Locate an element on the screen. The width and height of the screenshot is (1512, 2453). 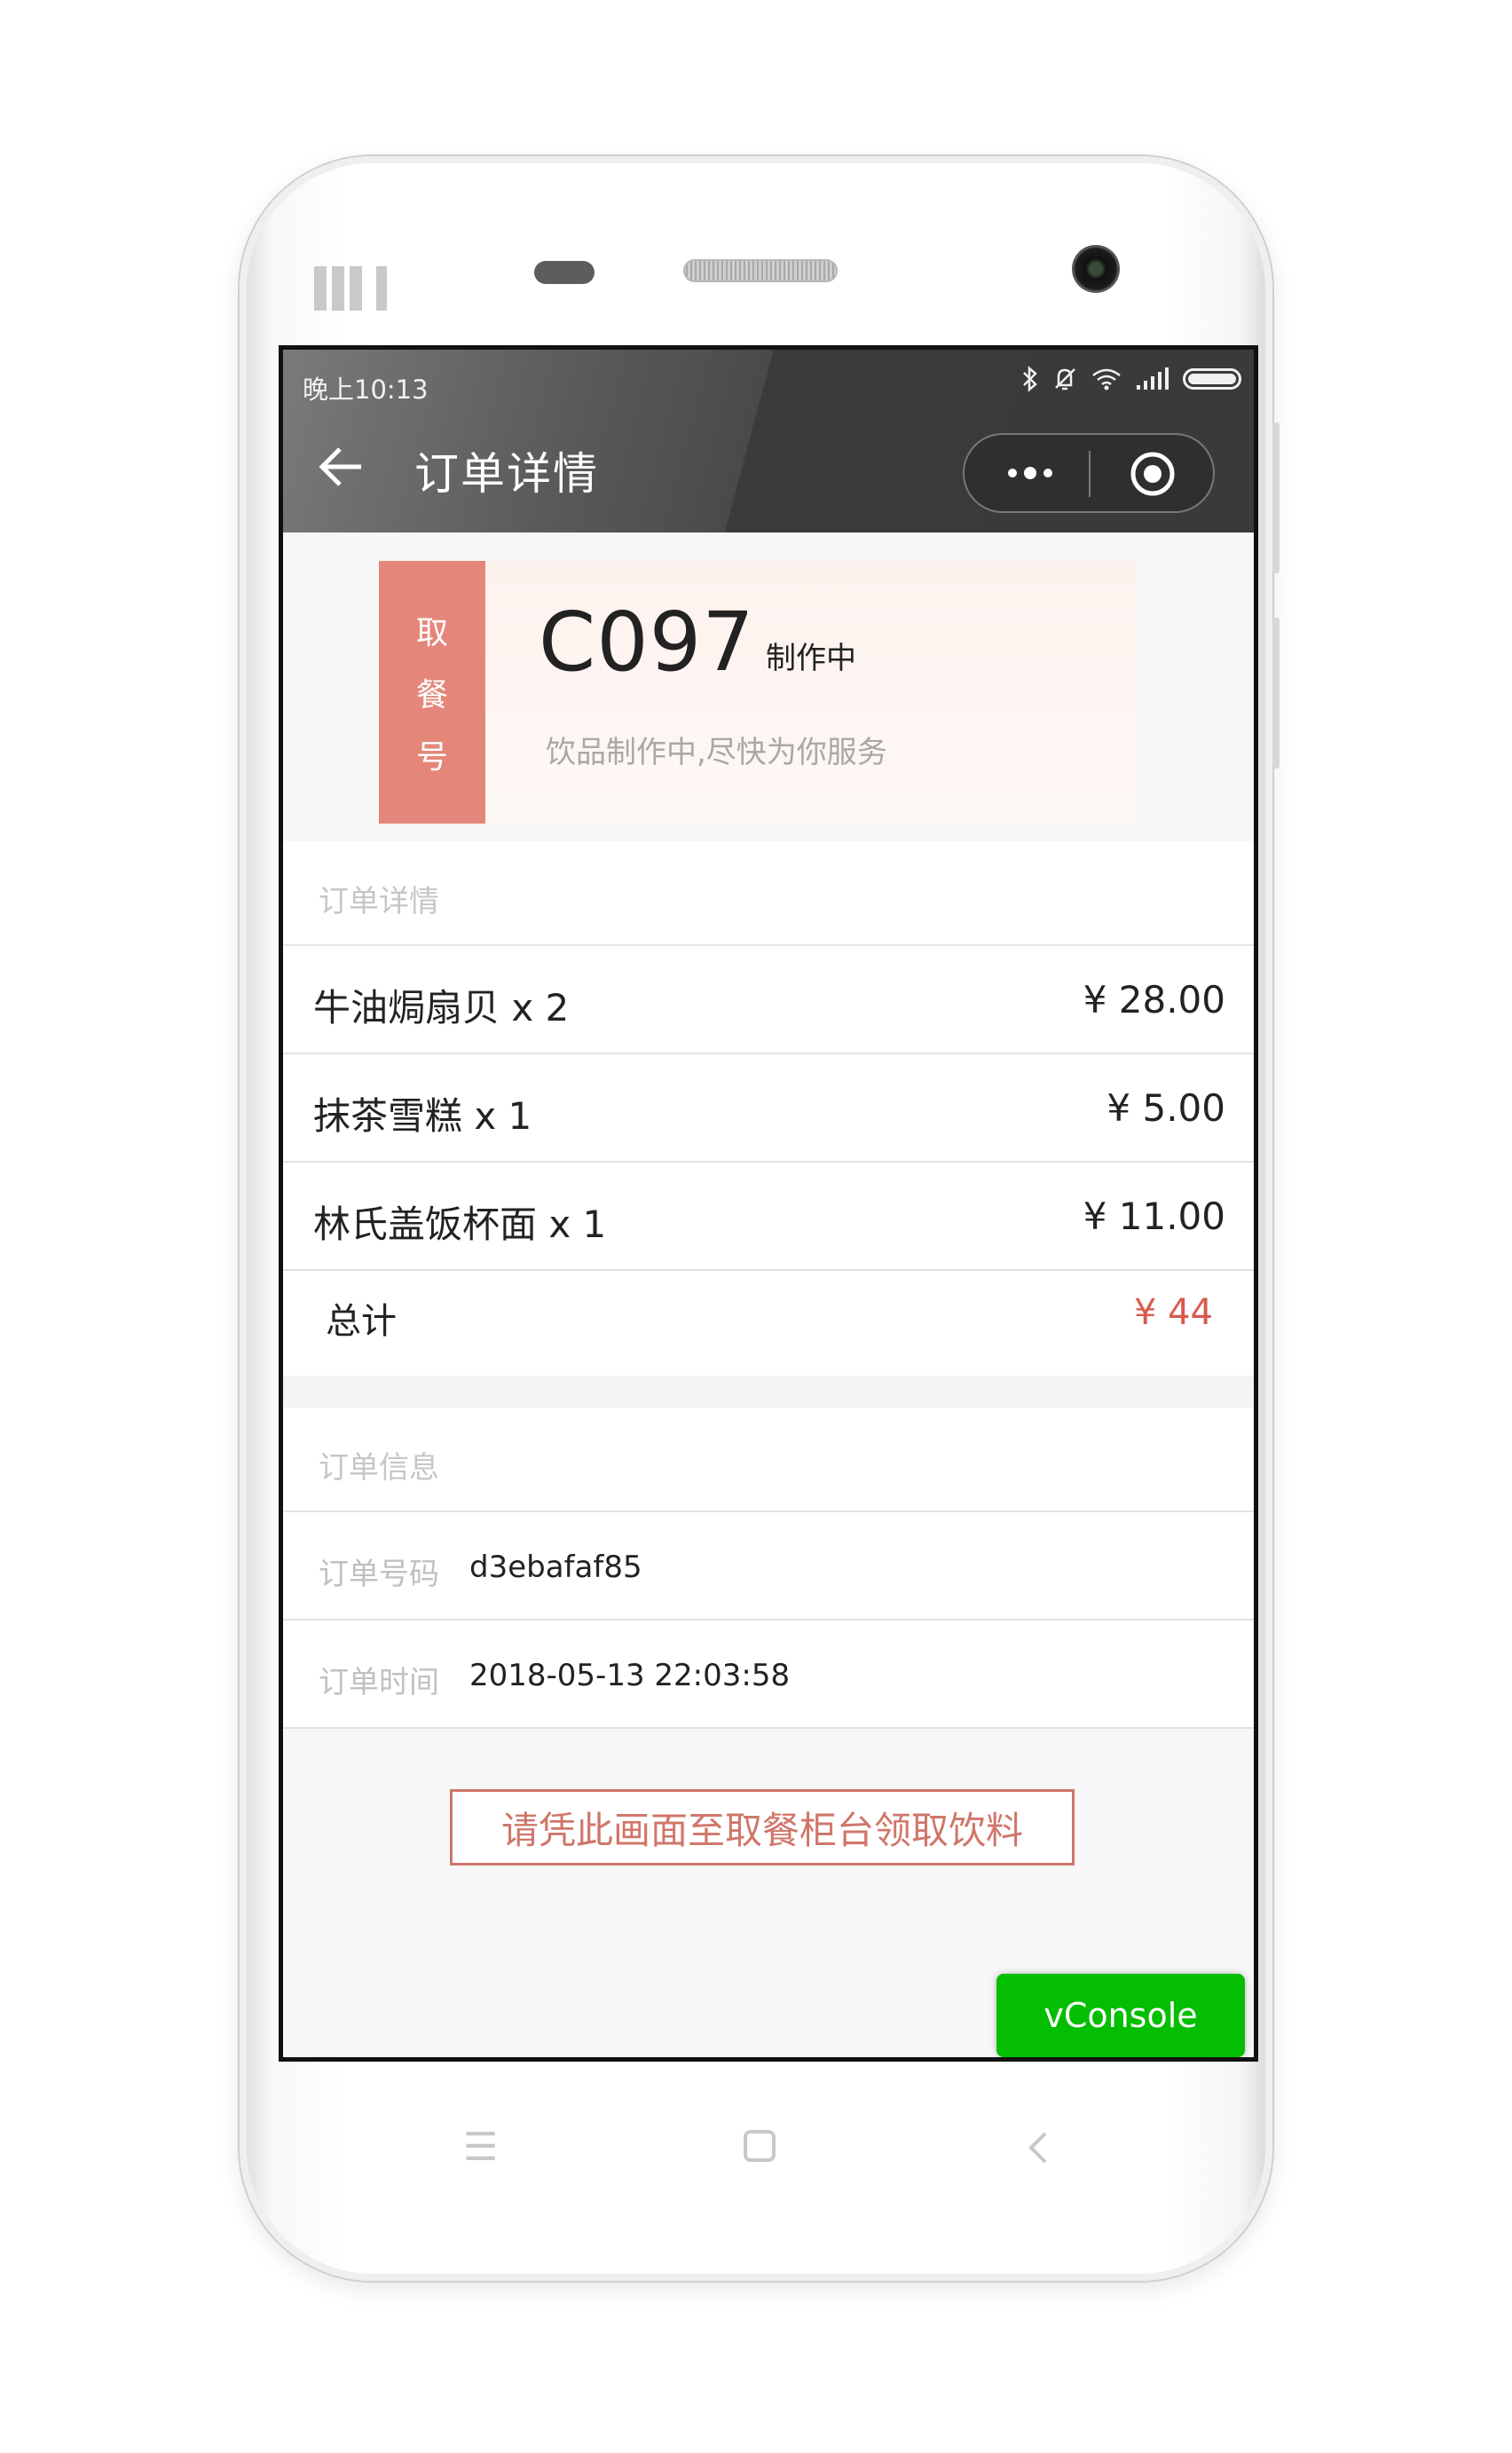
pickup-tab-char: 号 is located at coordinates (431, 757).